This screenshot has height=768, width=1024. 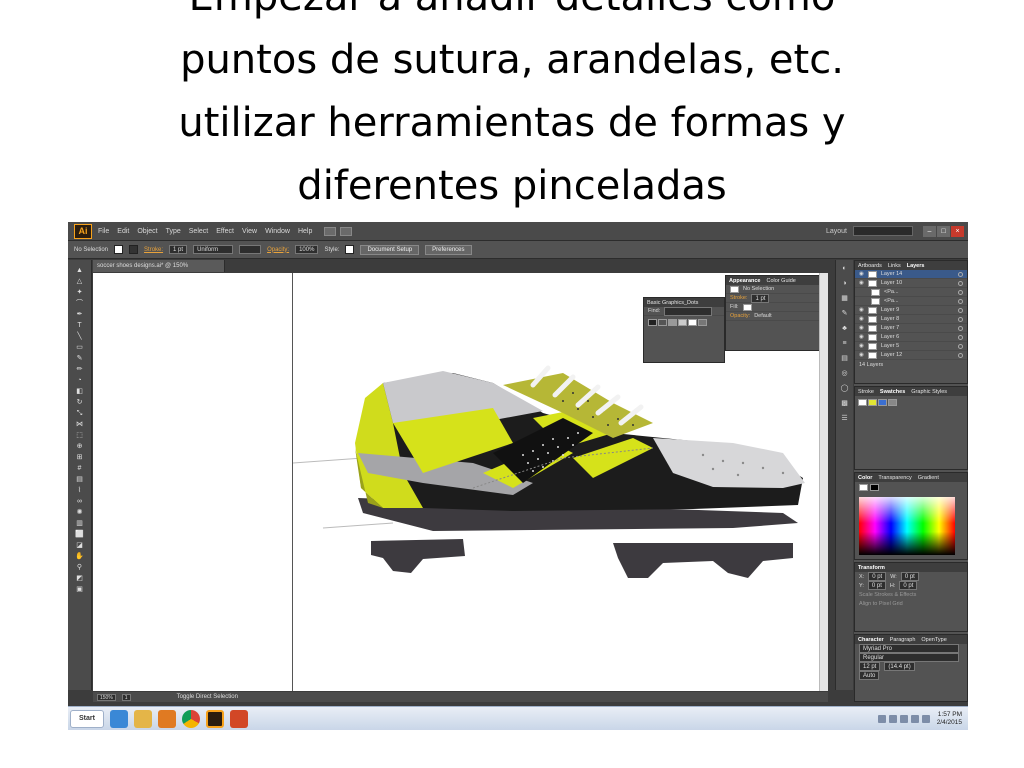 I want to click on direct-selection-tool-icon: △, so click(x=80, y=281).